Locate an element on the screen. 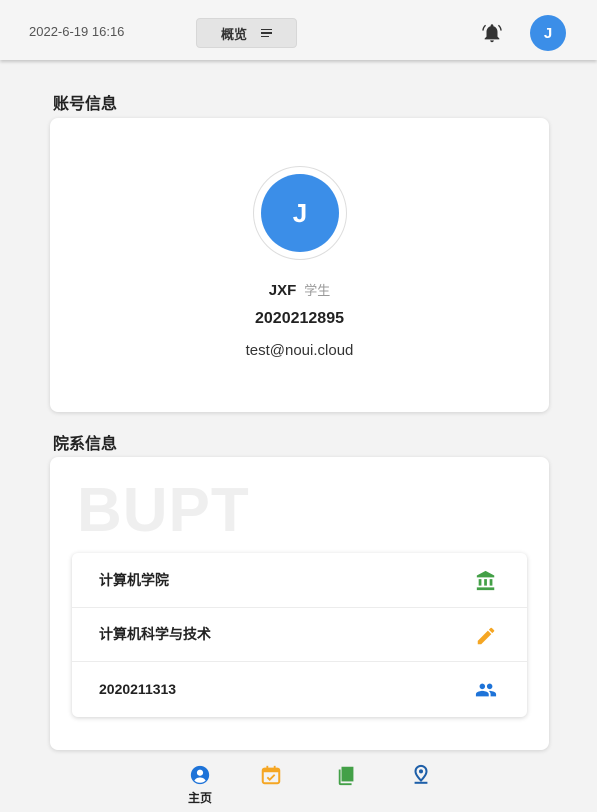 The width and height of the screenshot is (597, 812). user-avatar-button: J is located at coordinates (548, 33).